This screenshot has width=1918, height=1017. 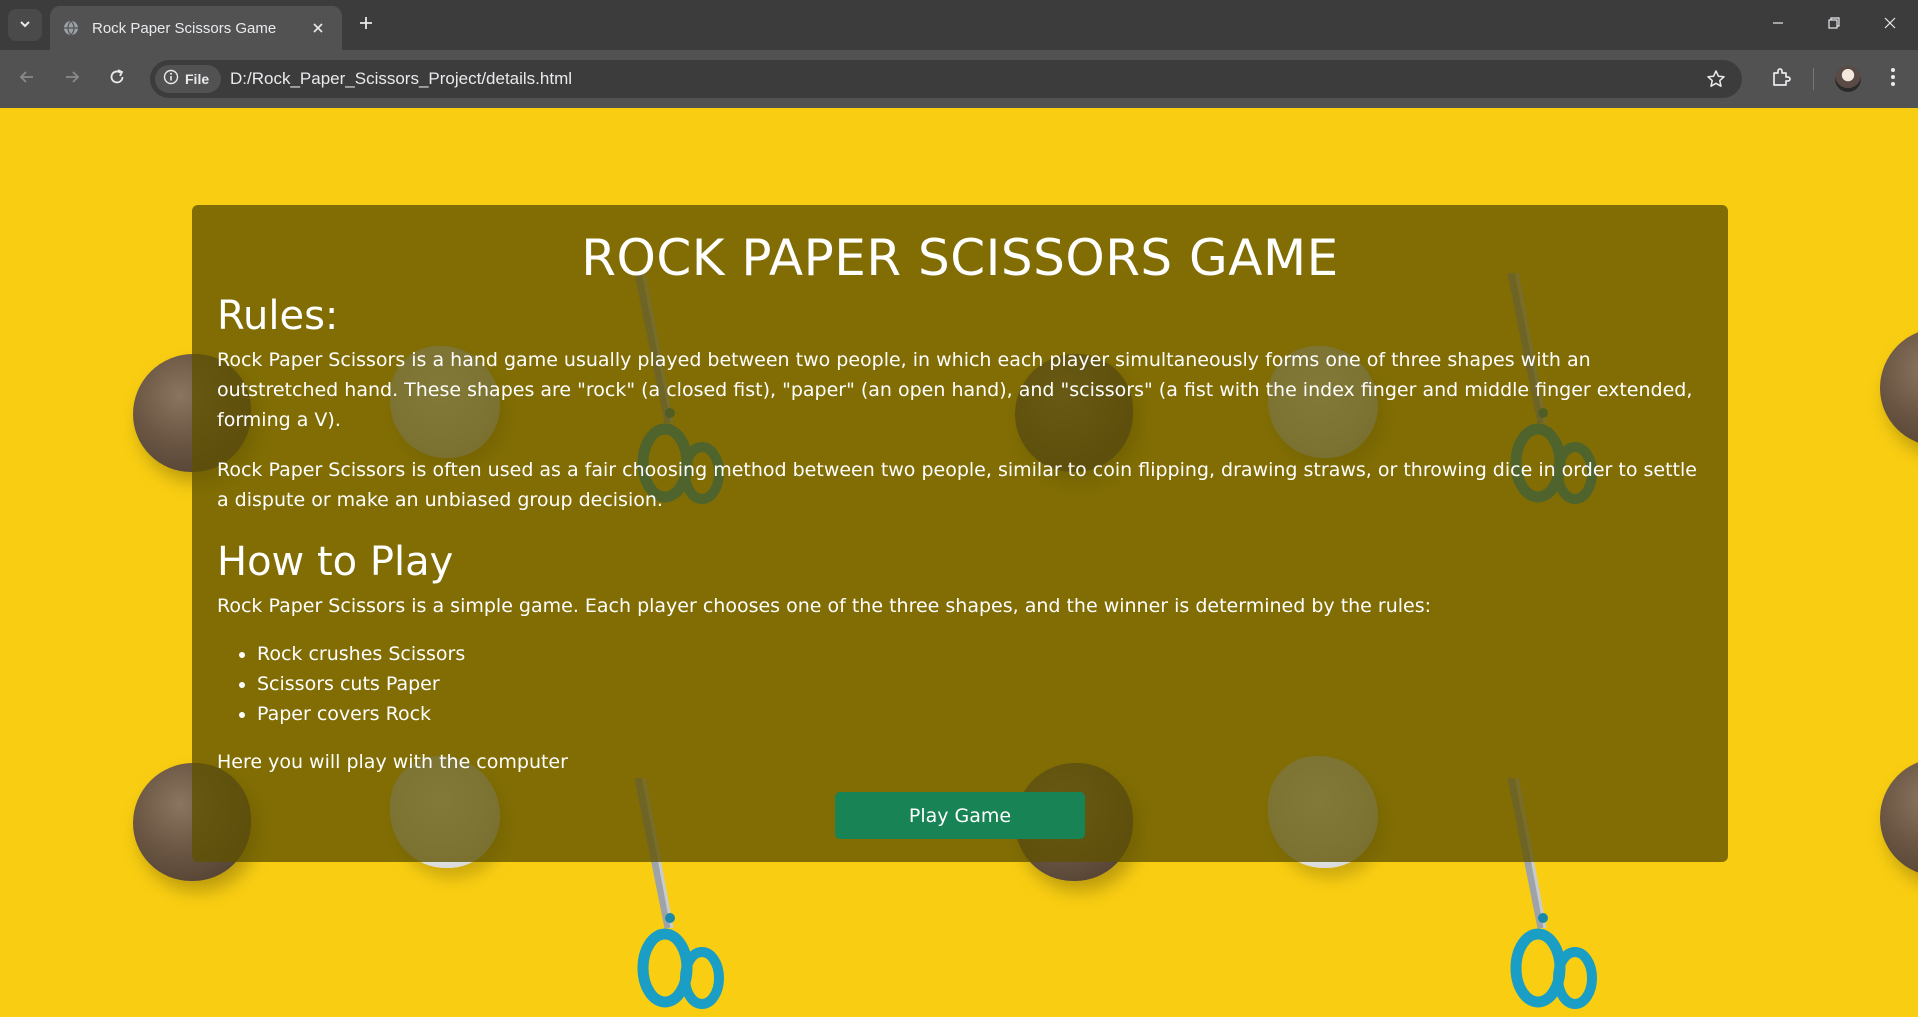 I want to click on restore-icon, so click(x=1834, y=24).